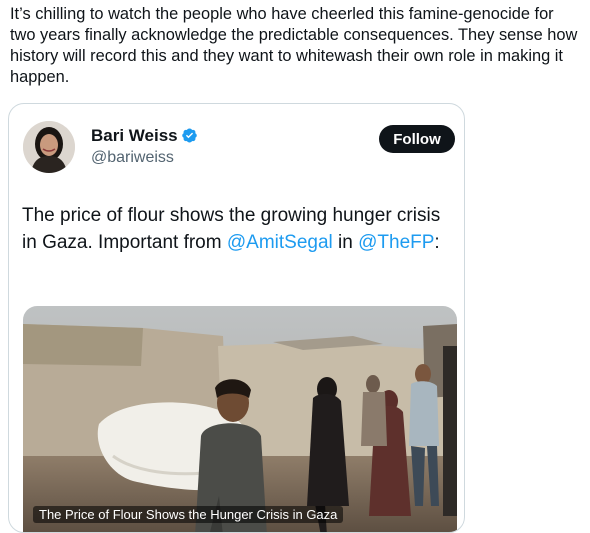 Image resolution: width=590 pixels, height=533 pixels. Describe the element at coordinates (345, 242) in the screenshot. I see `body-text-2: in` at that location.